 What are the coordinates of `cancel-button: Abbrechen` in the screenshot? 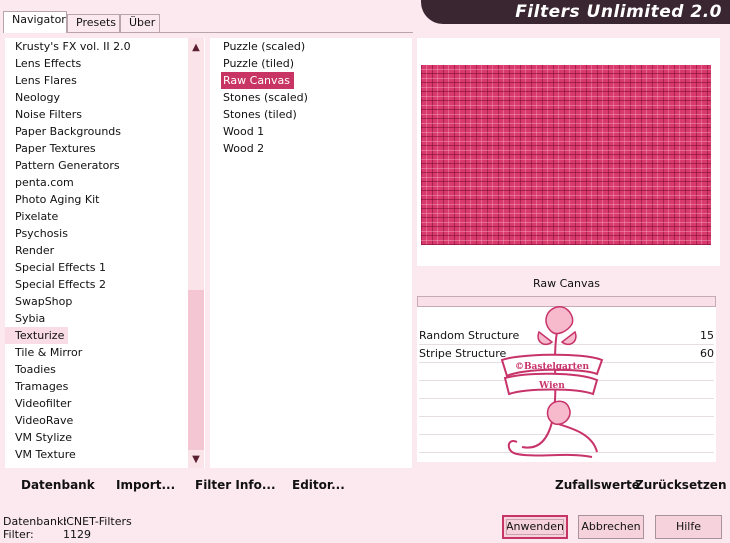 It's located at (611, 527).